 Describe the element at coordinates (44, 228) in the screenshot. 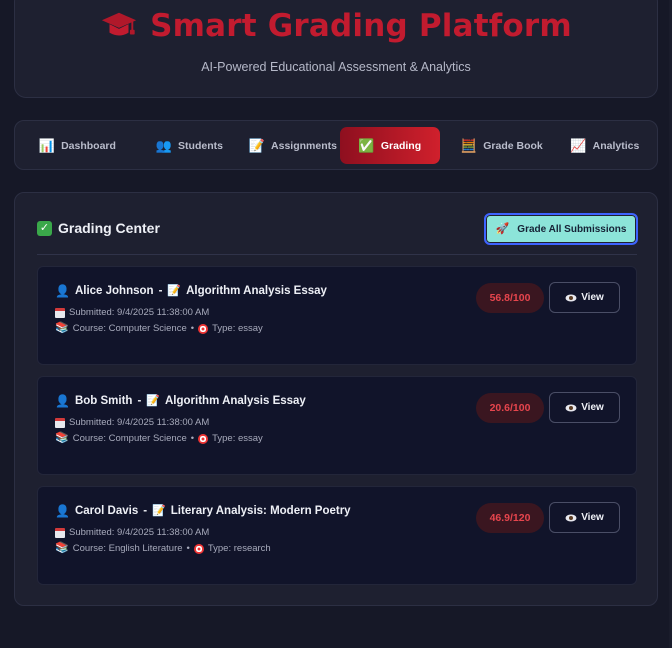

I see `check-mark-icon: ✓` at that location.